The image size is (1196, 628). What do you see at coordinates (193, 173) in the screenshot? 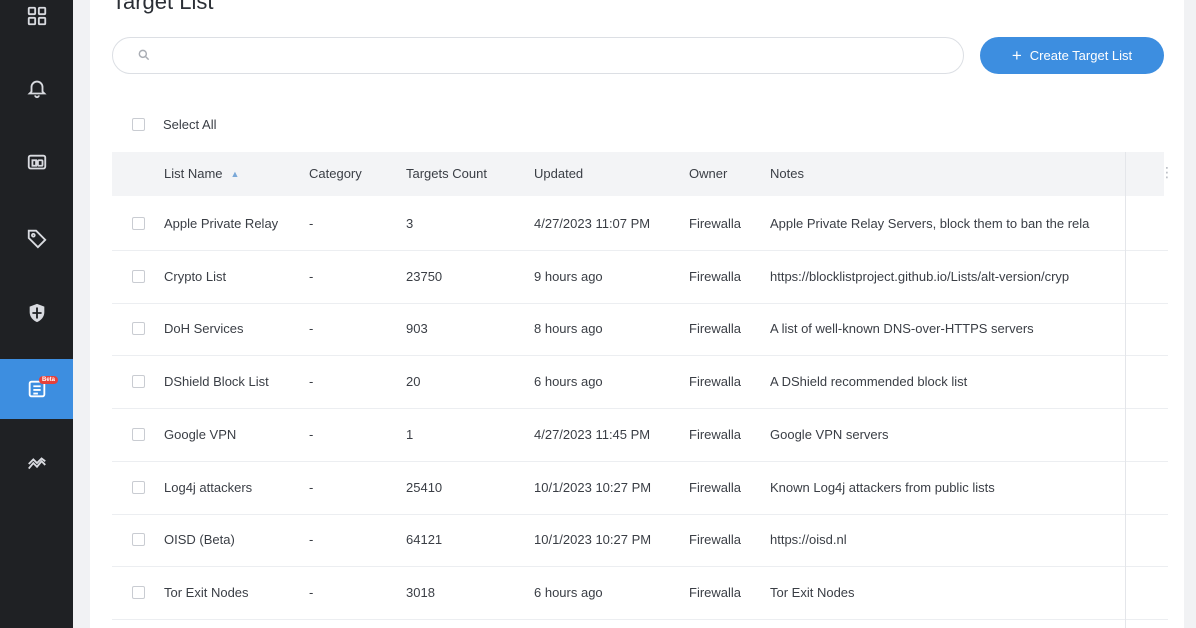
I see `list-name-header-label: List Name` at bounding box center [193, 173].